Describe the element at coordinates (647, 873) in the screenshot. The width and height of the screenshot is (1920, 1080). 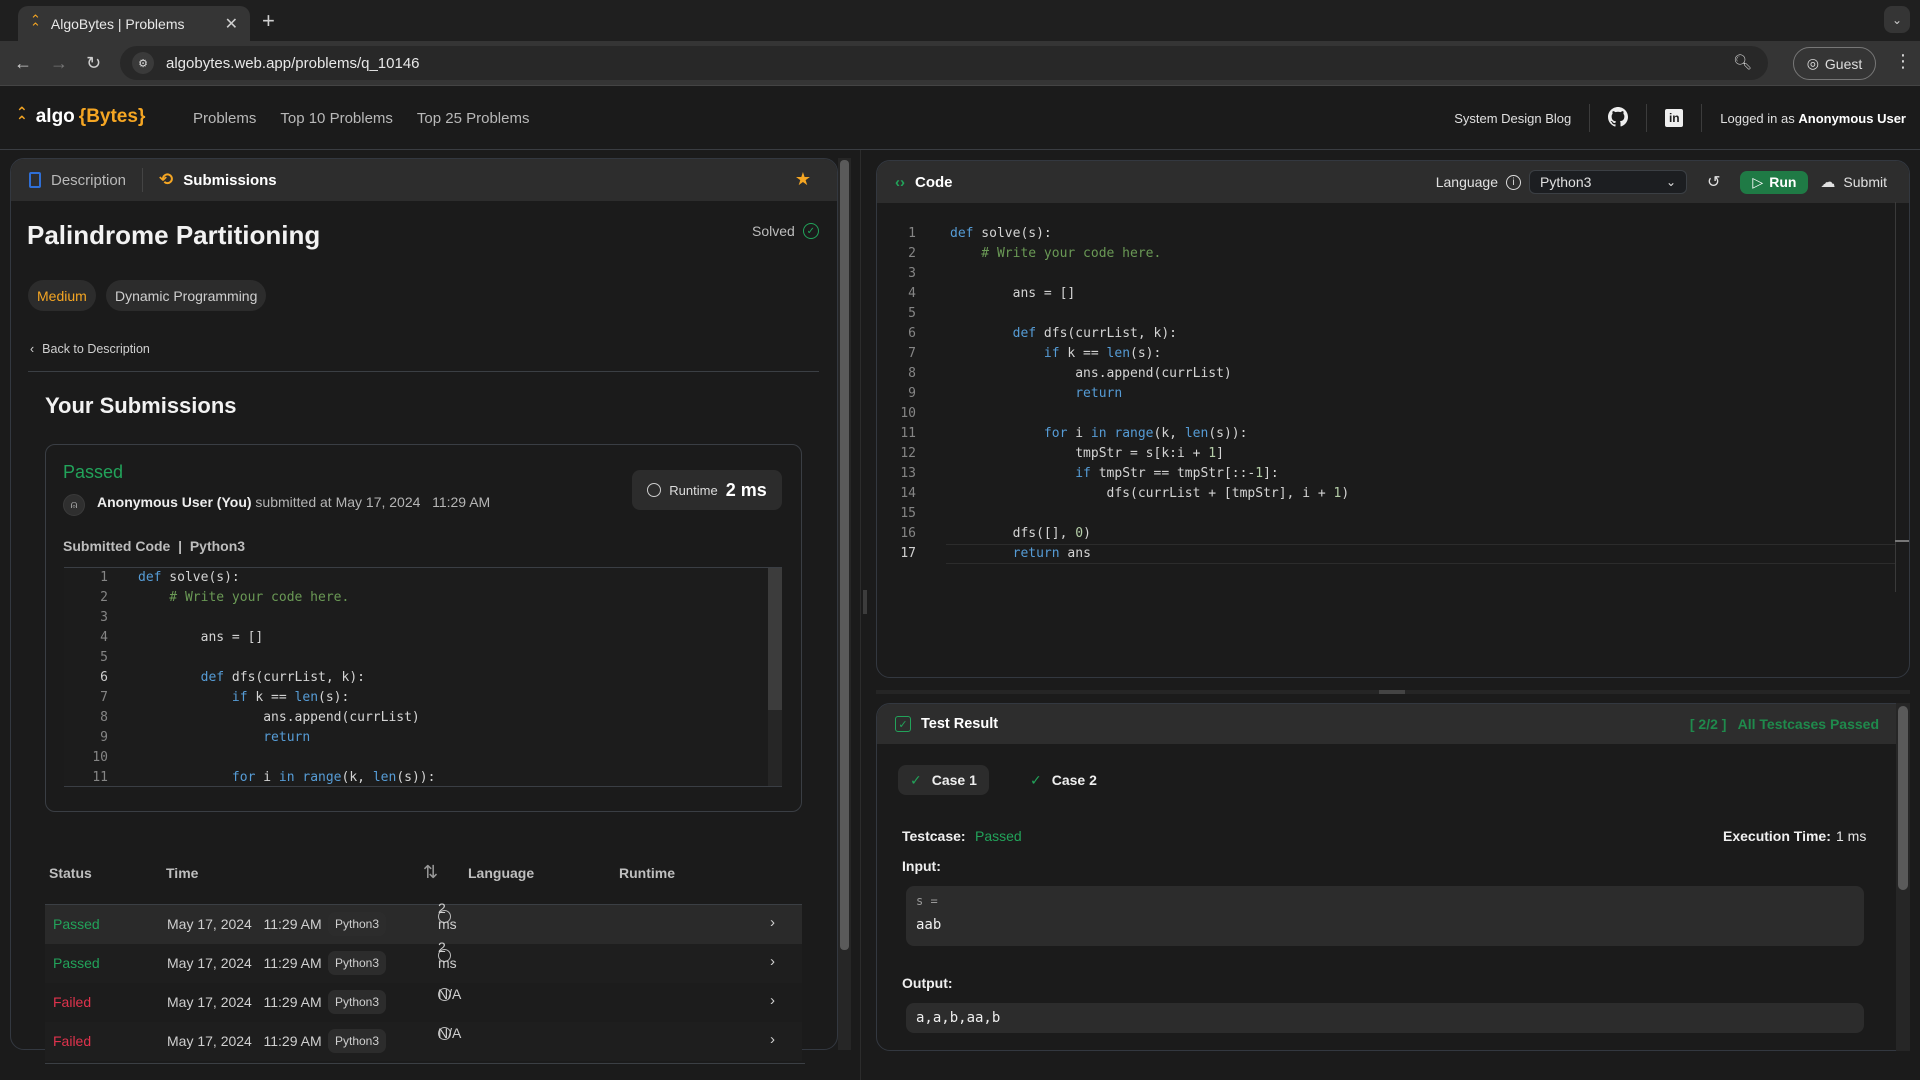
I see `header-runtime: Runtime` at that location.